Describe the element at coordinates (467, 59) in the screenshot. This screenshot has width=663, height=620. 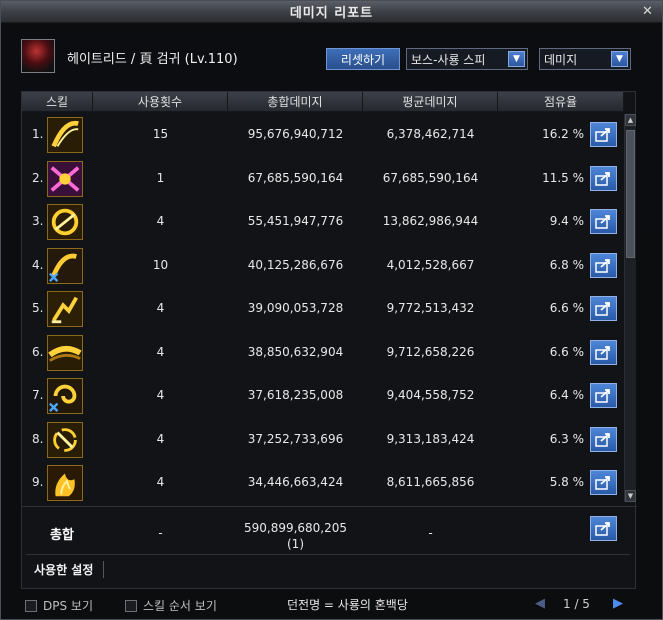
I see `boss-select: 보스-사룡 스피 ▼` at that location.